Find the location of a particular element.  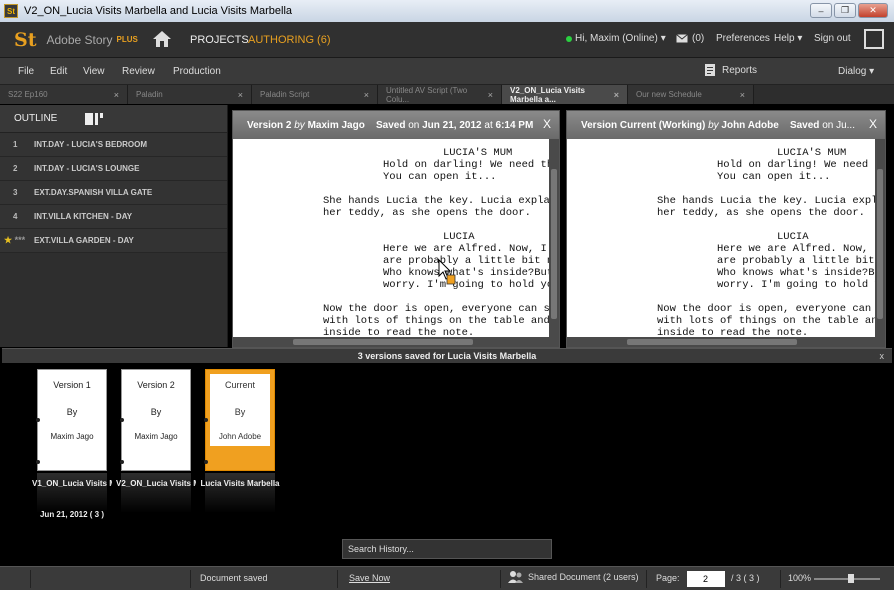

version-title: Version 1 is located at coordinates (72, 385).